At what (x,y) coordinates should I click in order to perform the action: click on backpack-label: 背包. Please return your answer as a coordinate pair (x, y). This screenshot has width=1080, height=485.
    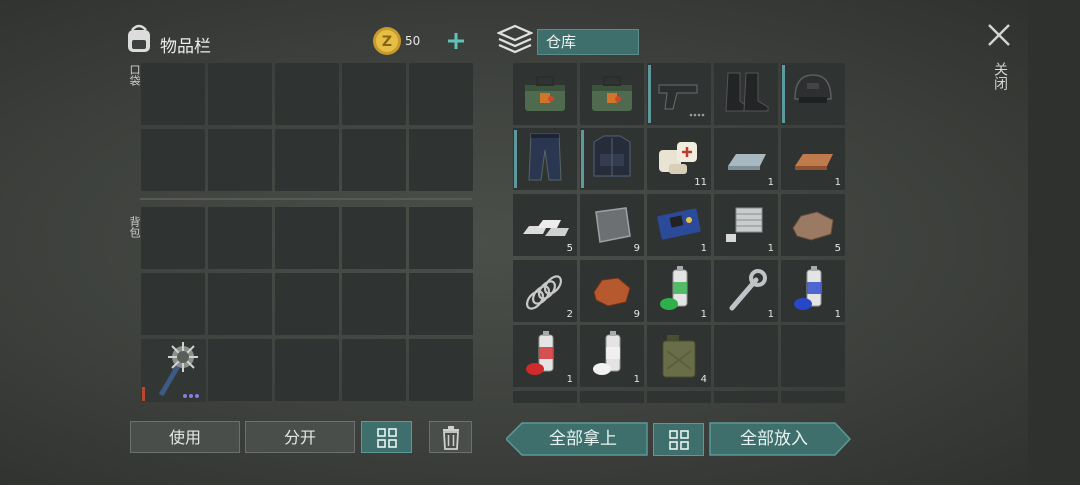
    Looking at the image, I should click on (134, 227).